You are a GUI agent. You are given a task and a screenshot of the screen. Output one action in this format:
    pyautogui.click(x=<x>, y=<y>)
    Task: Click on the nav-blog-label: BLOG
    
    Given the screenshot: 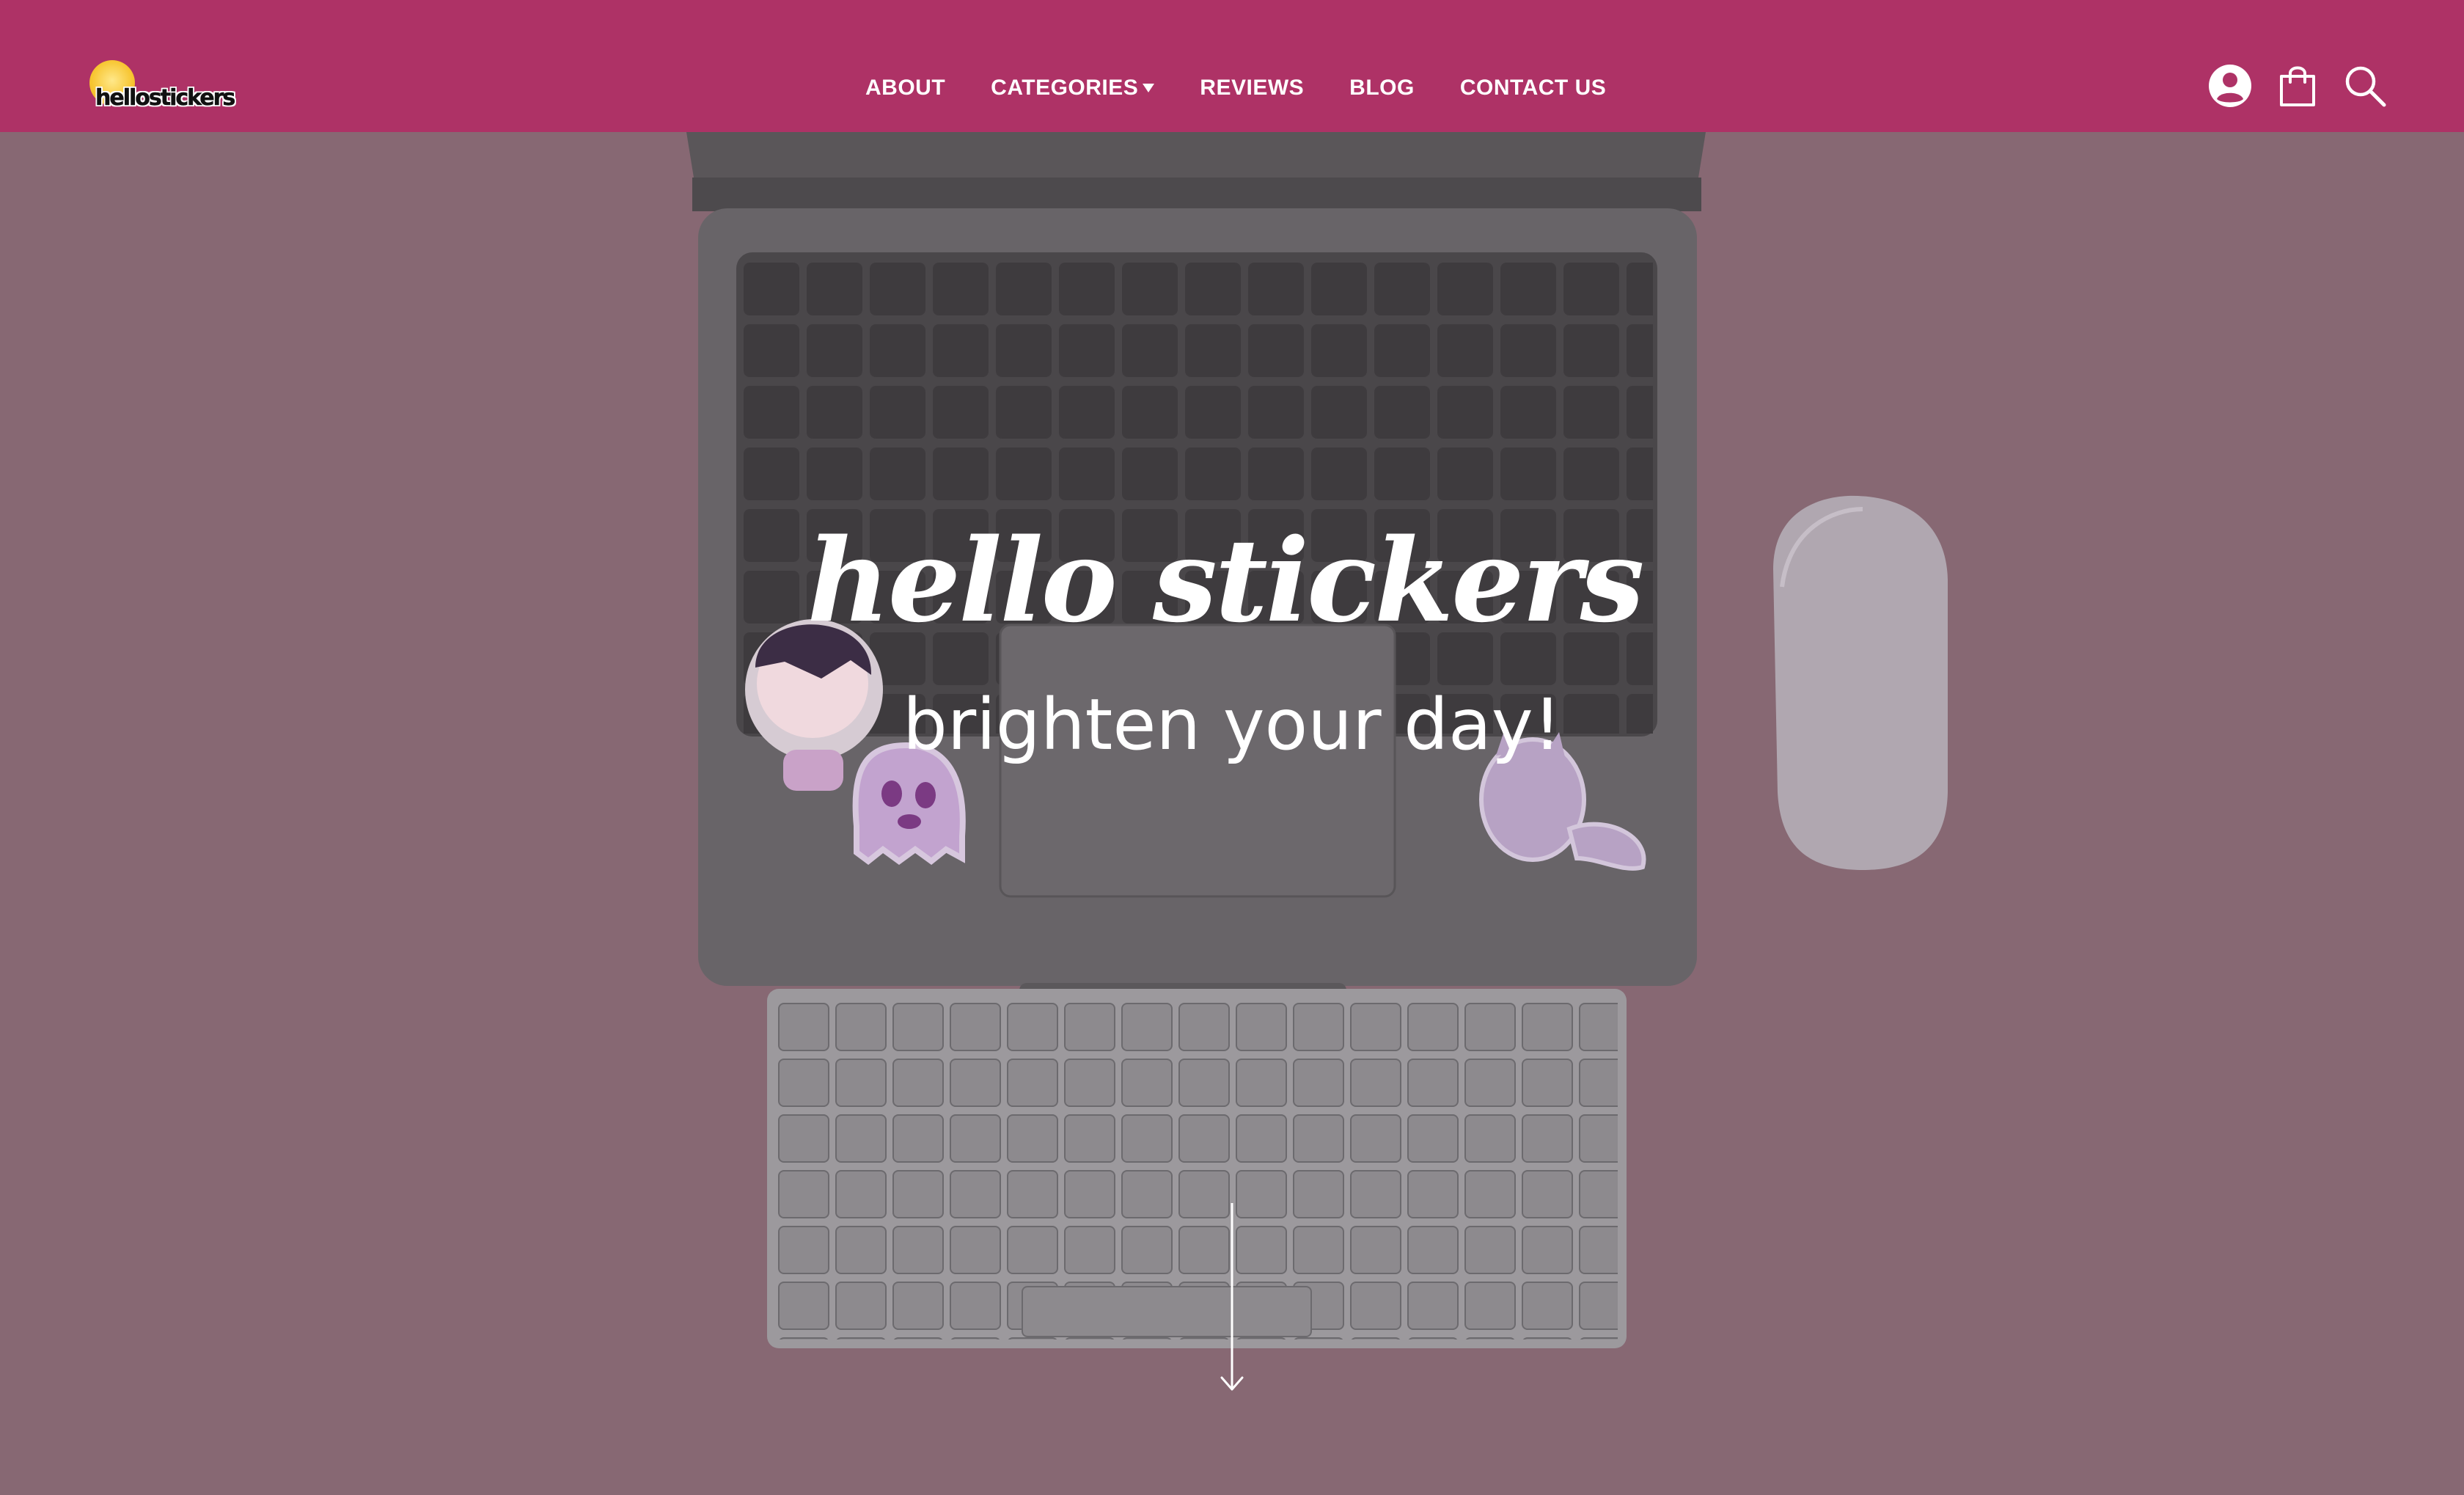 What is the action you would take?
    pyautogui.click(x=1382, y=88)
    